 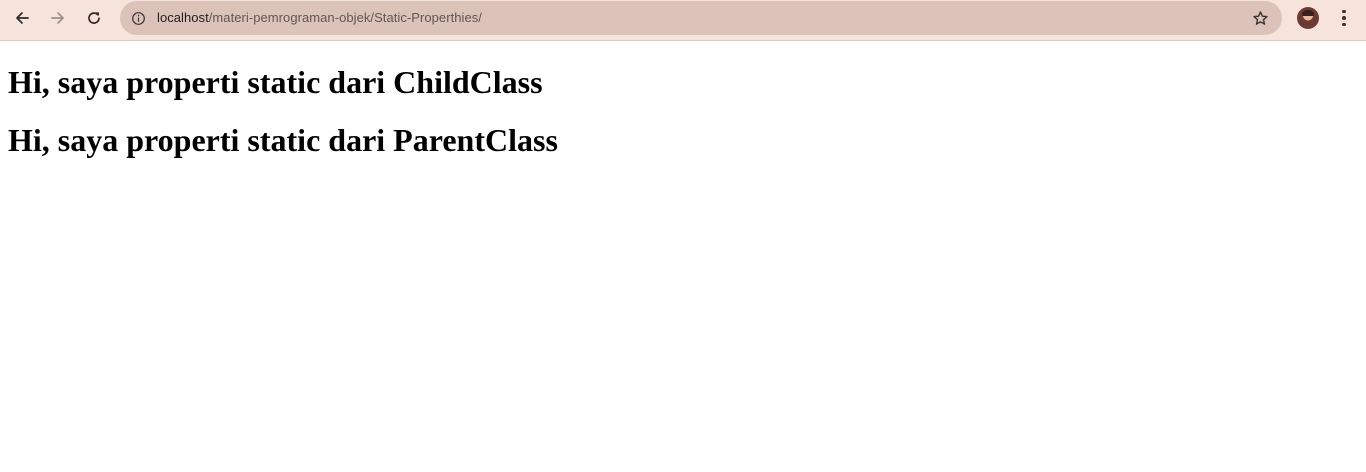 I want to click on arrow-right-icon, so click(x=57, y=18).